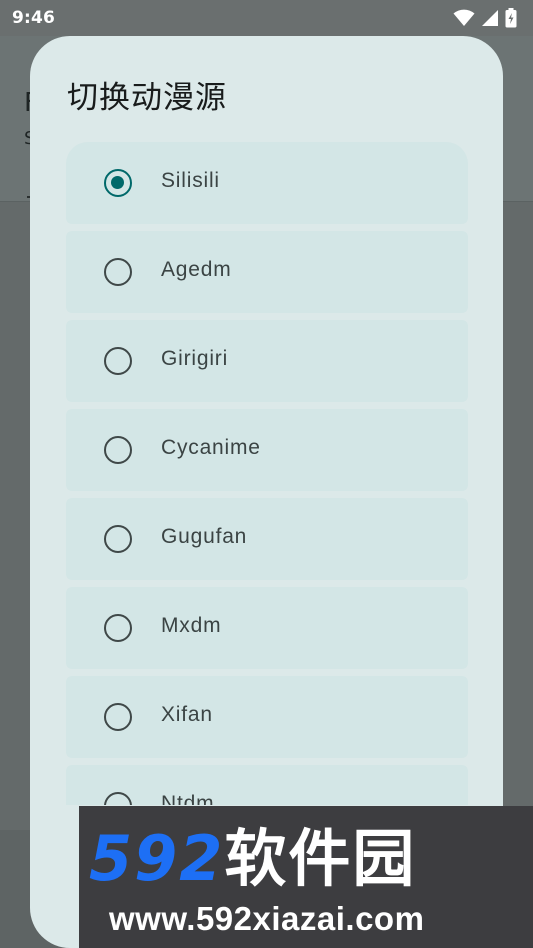 The image size is (533, 948). What do you see at coordinates (320, 858) in the screenshot?
I see `watermark-brand-text: 软件园` at bounding box center [320, 858].